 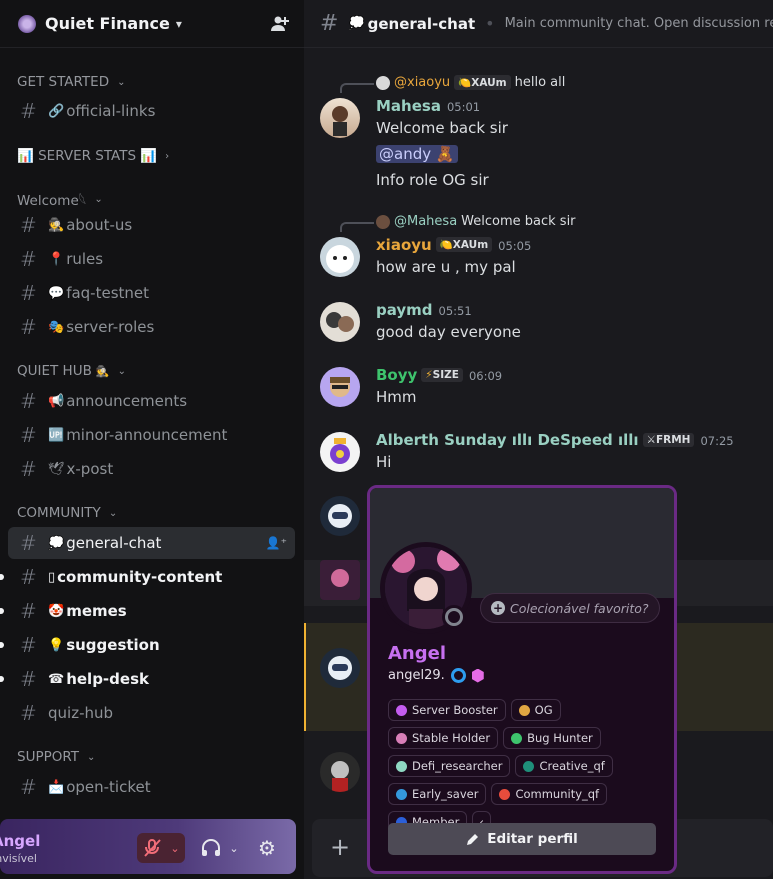 I want to click on profile-username-row: angel29., so click(x=436, y=675).